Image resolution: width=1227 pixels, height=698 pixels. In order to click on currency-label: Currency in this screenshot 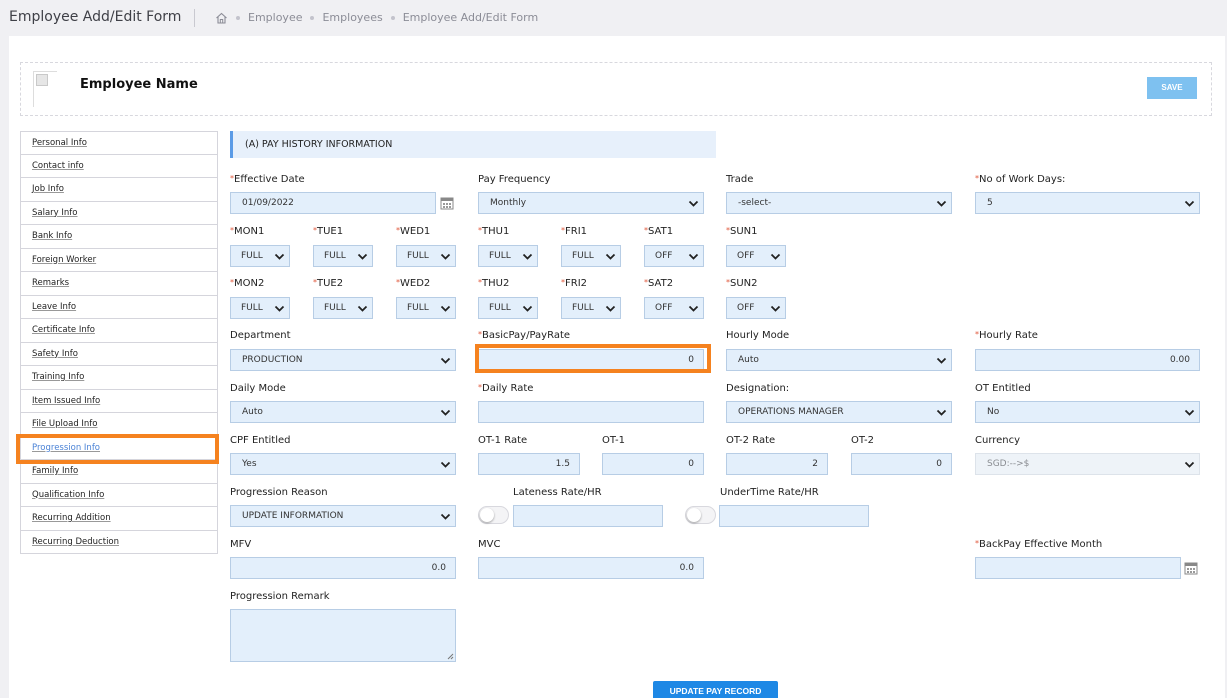, I will do `click(997, 440)`.